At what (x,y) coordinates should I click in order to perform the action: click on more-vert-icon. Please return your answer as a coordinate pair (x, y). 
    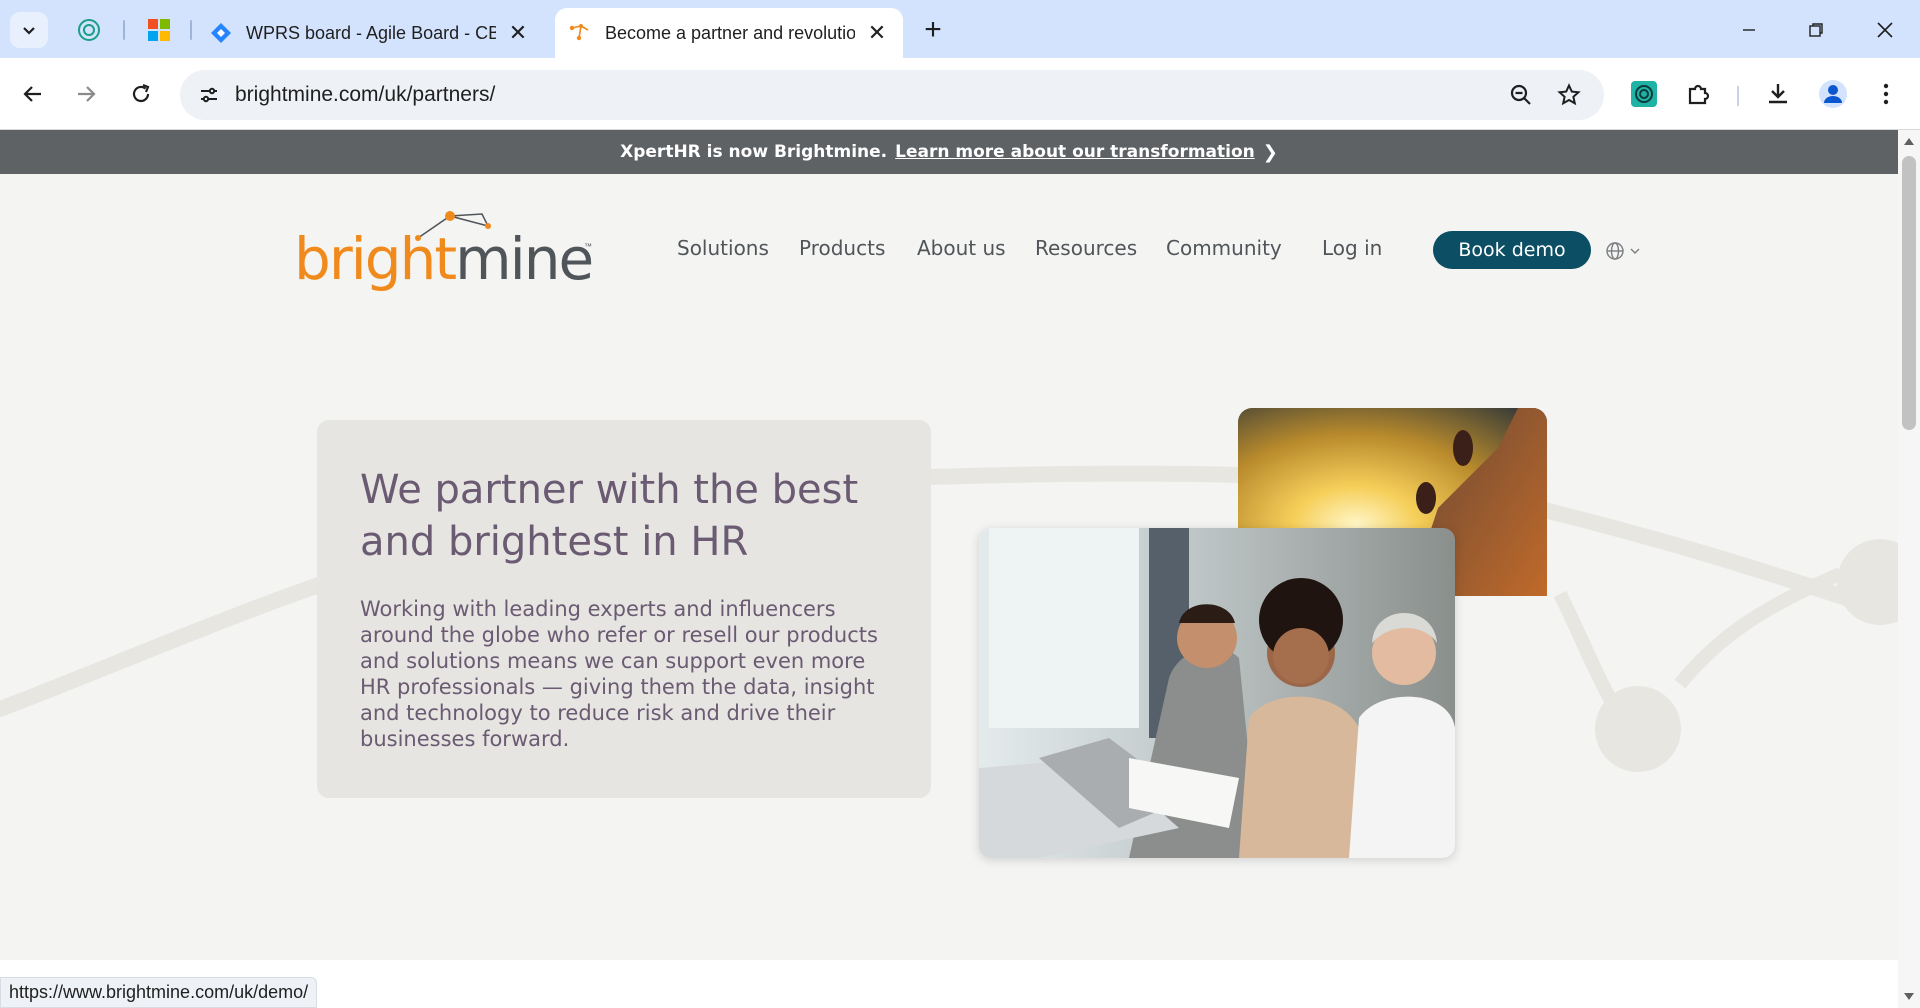
    Looking at the image, I should click on (1886, 94).